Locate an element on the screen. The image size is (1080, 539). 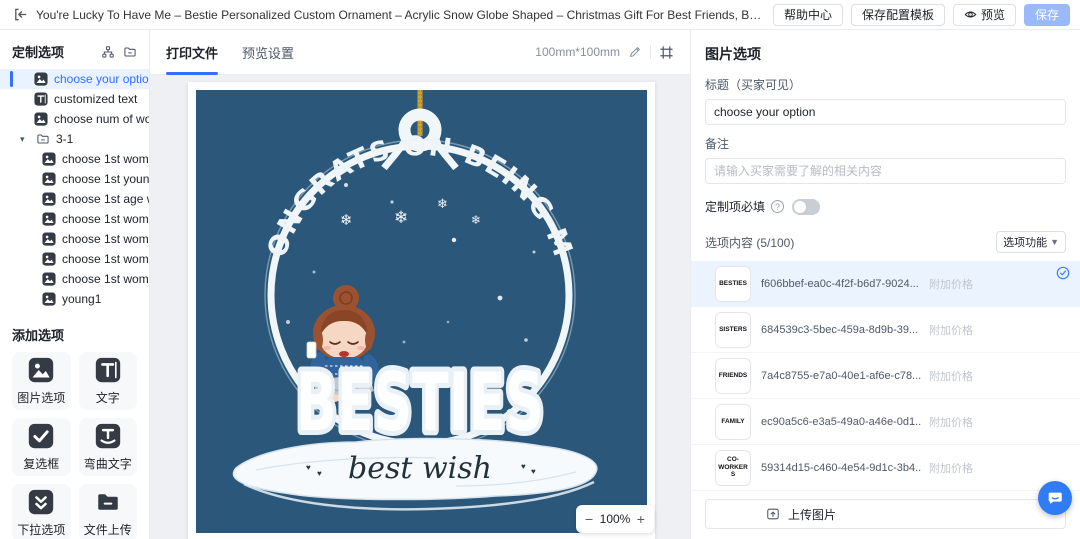
zoom-control: − 100% + is located at coordinates (615, 519).